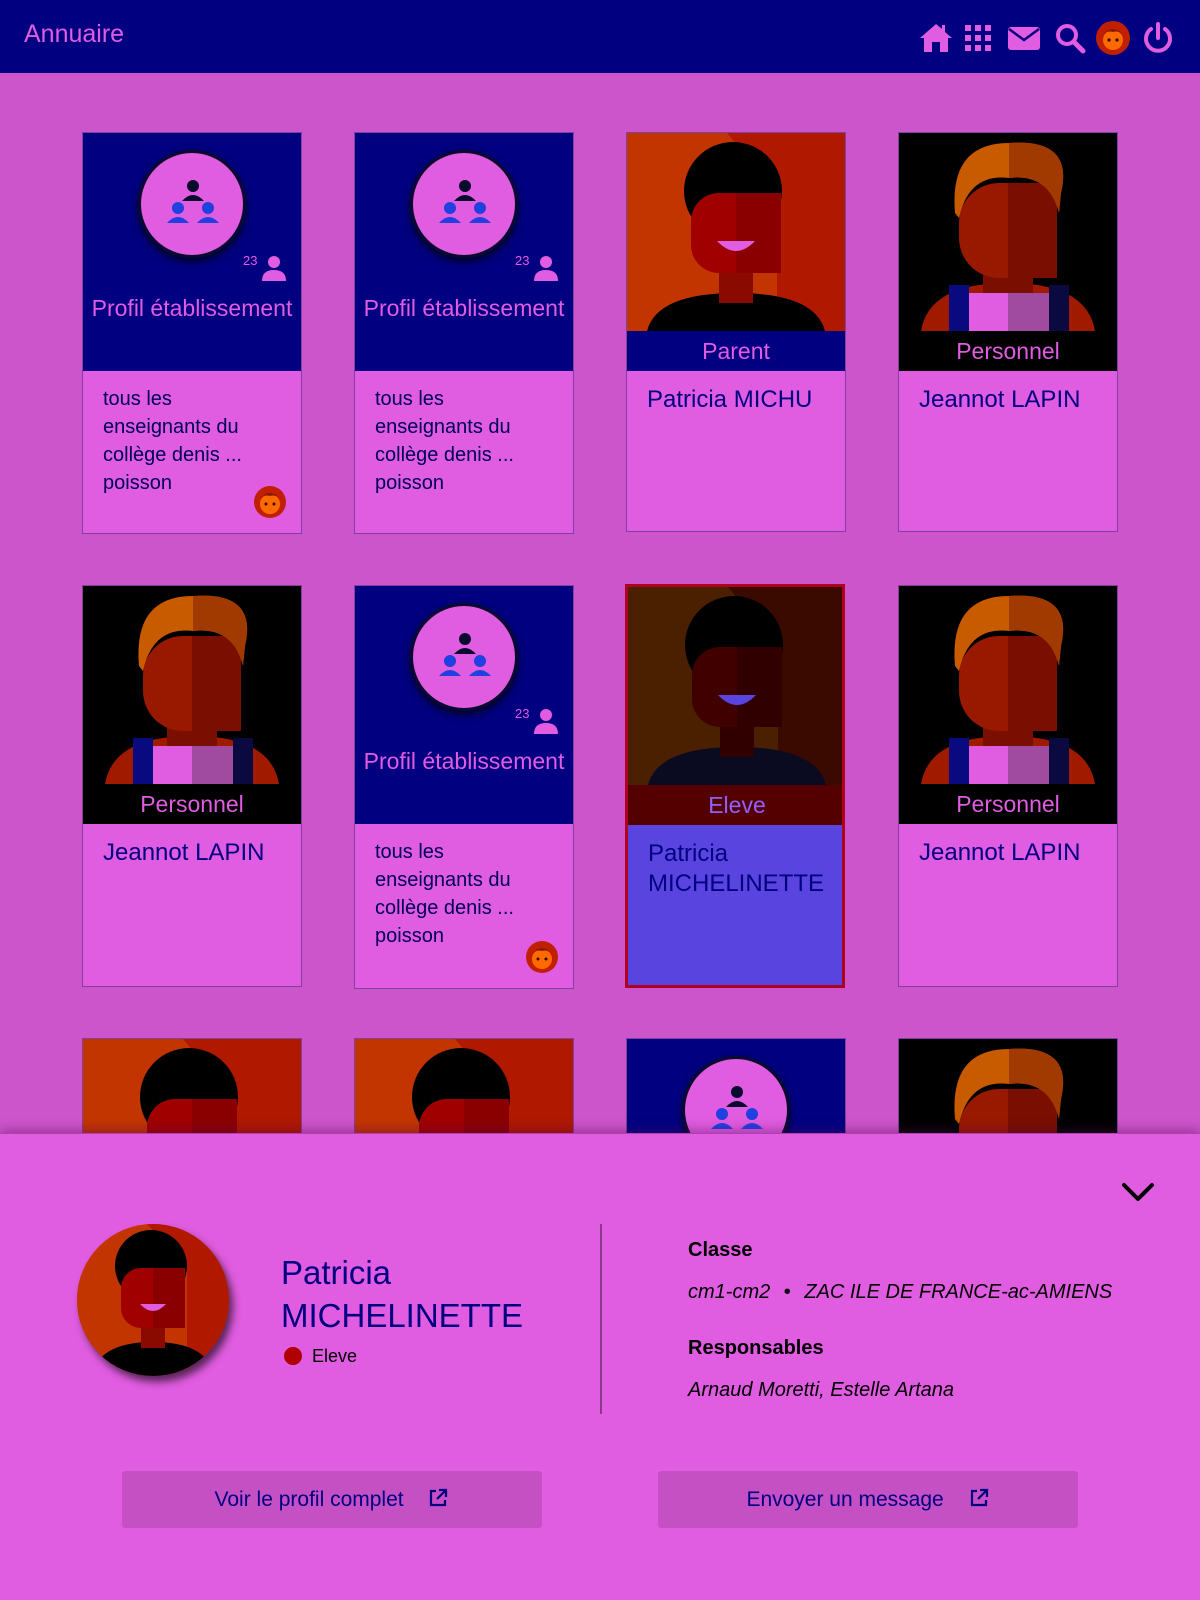 Image resolution: width=1200 pixels, height=1600 pixels. I want to click on class-label: Classe, so click(720, 1250).